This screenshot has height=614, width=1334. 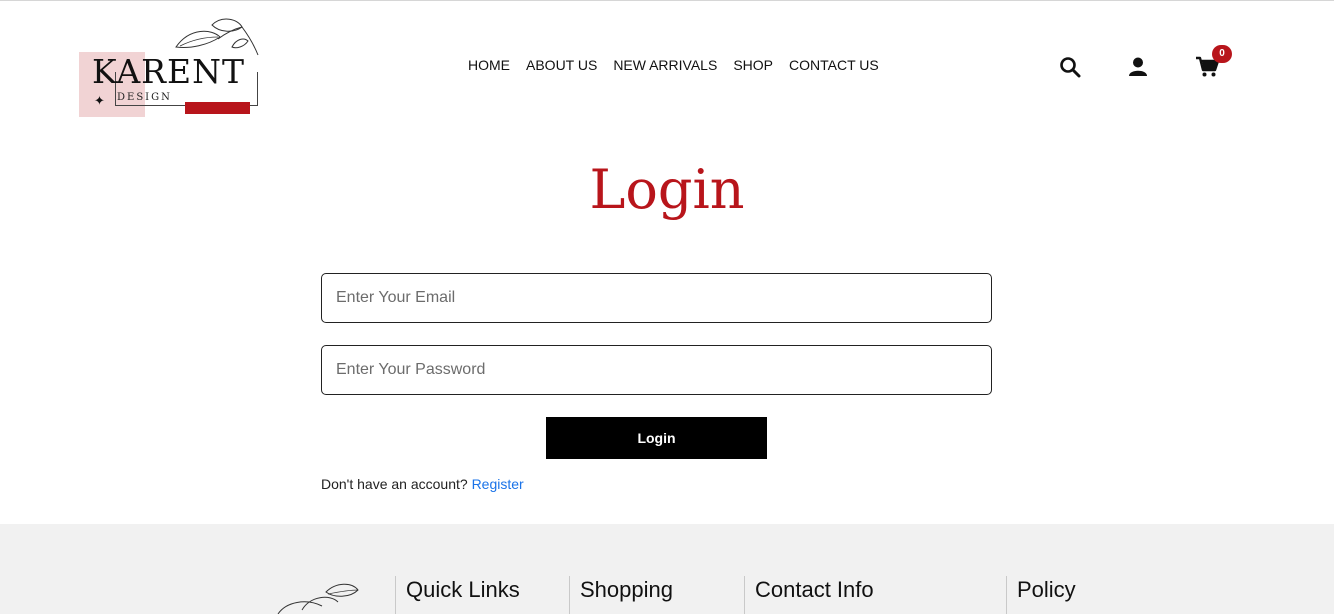 I want to click on cart-count-badge: 0, so click(x=1222, y=54).